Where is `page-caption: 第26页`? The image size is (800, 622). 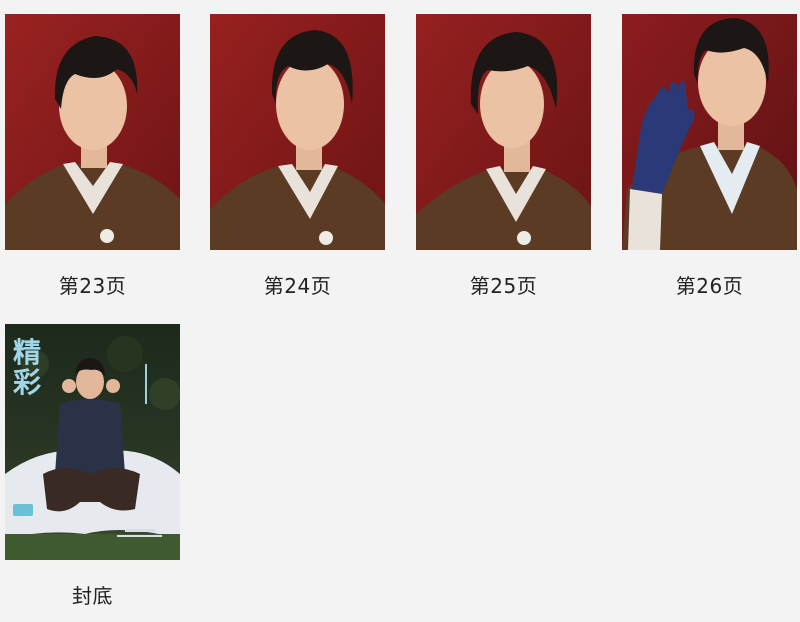 page-caption: 第26页 is located at coordinates (709, 286).